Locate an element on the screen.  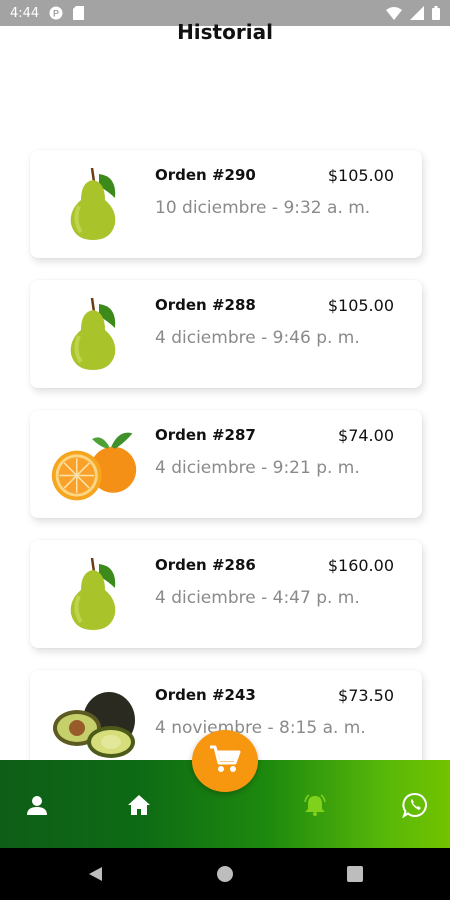
orange-icon is located at coordinates (94, 464).